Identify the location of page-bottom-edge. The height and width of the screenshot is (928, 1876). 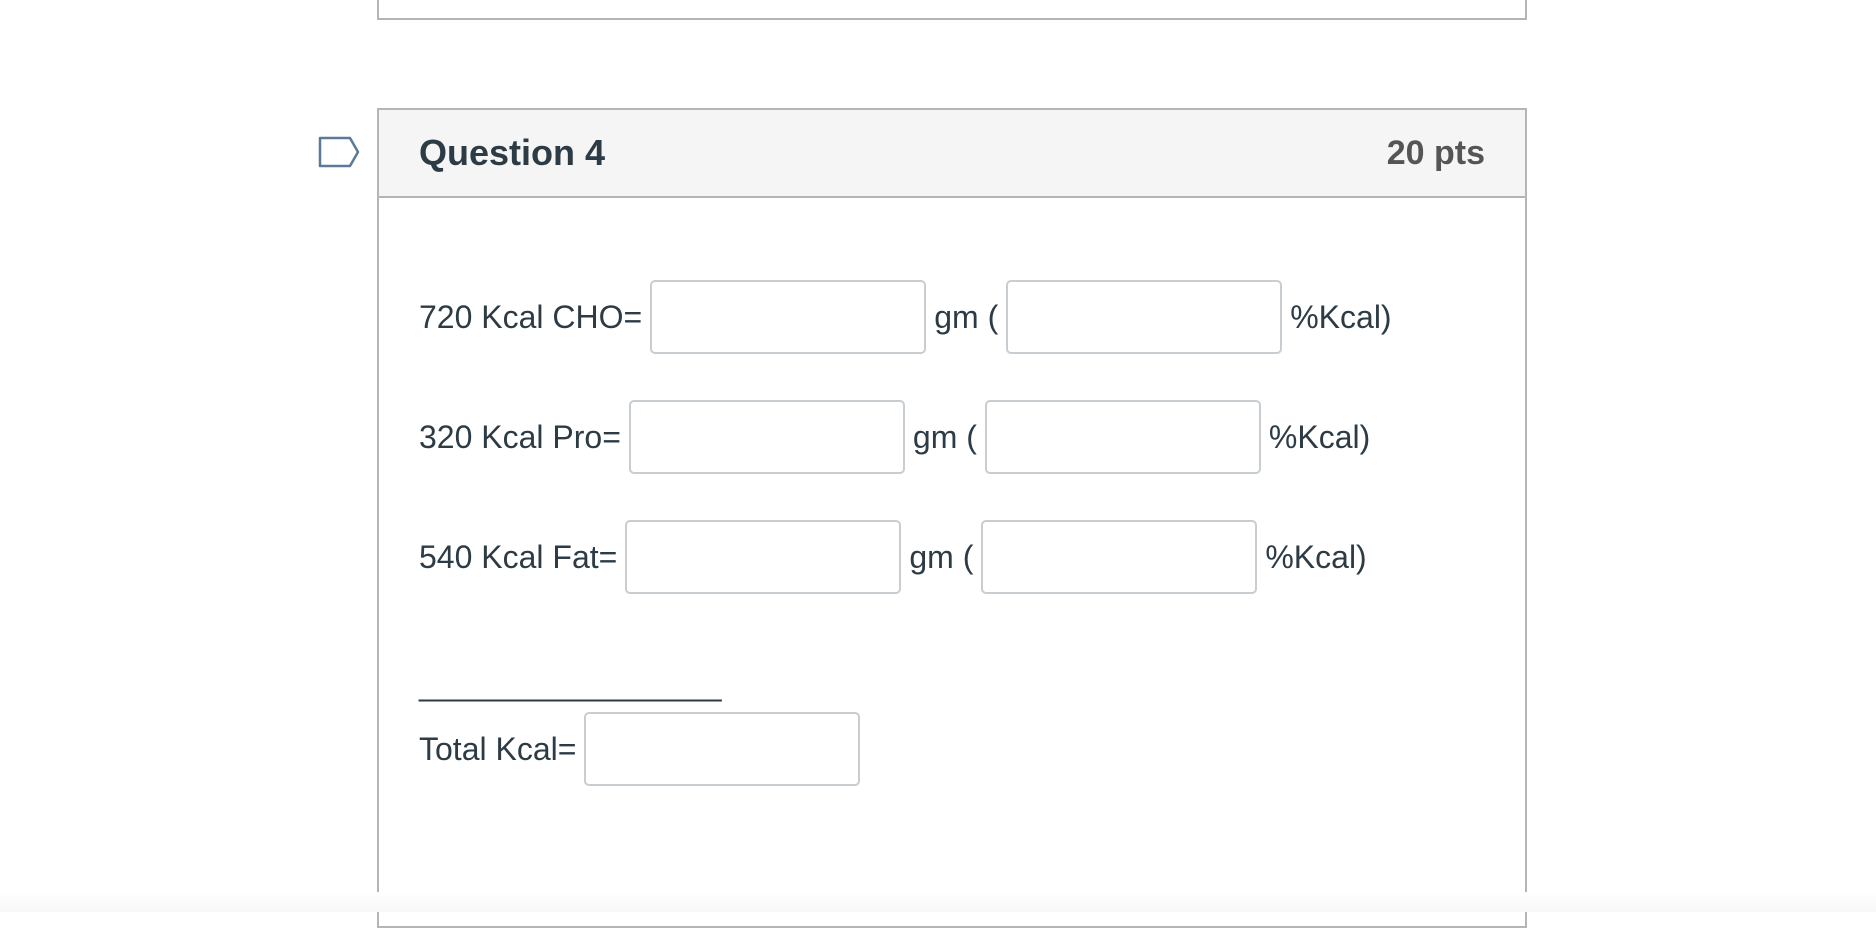
(938, 902).